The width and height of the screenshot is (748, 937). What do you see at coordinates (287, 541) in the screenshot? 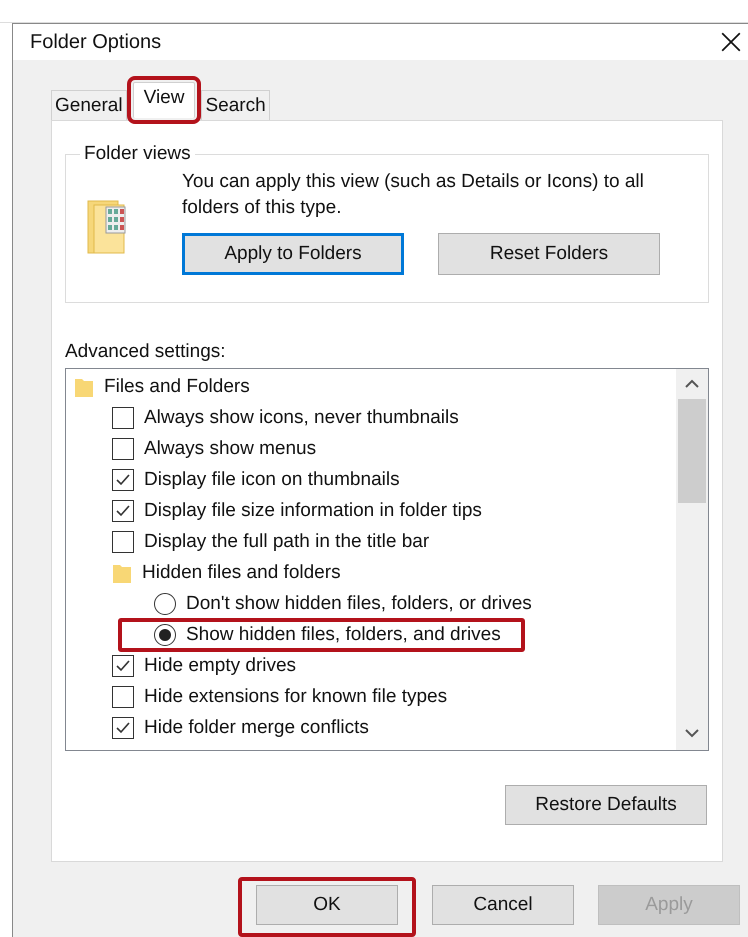
I see `checkbox-label: Display the full path in the title bar` at bounding box center [287, 541].